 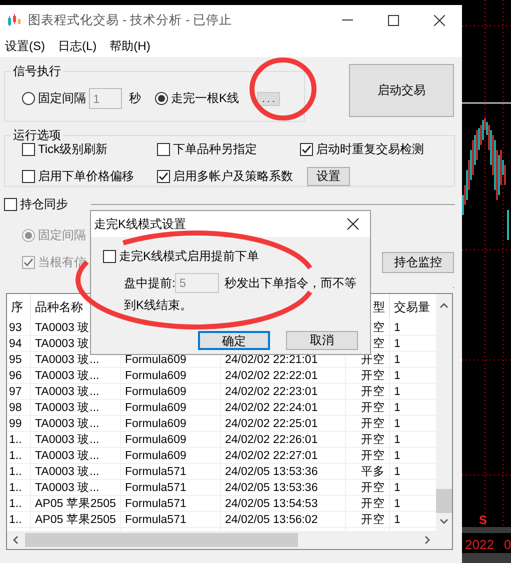 I want to click on table-cell-text: 24/02/02 22:26:01, so click(x=271, y=440).